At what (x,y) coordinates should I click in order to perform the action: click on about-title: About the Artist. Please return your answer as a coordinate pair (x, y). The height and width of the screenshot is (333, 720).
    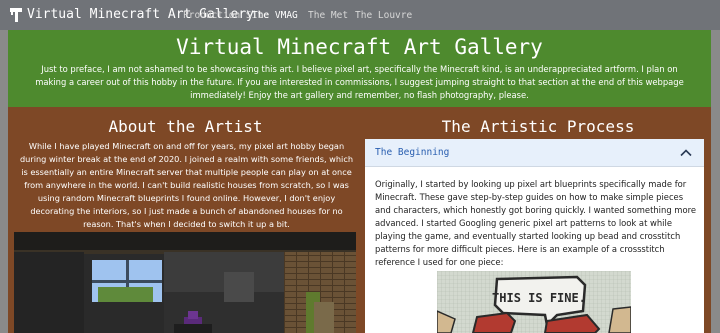
    Looking at the image, I should click on (185, 126).